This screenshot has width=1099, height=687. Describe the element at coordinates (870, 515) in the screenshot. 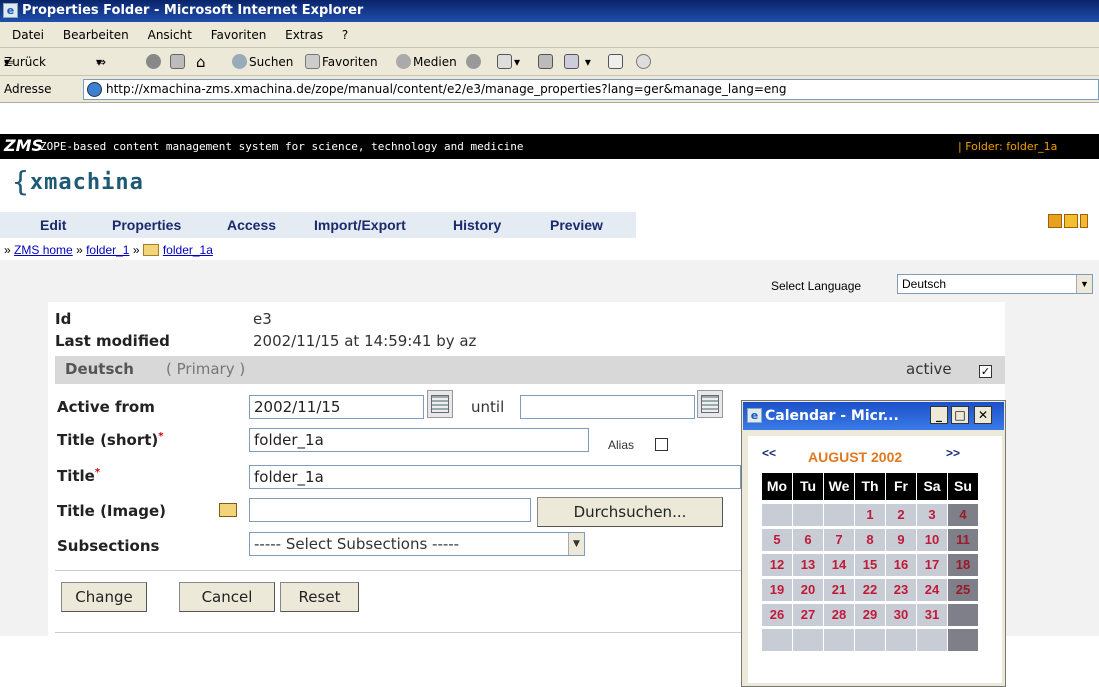

I see `calendar-day: 1` at that location.